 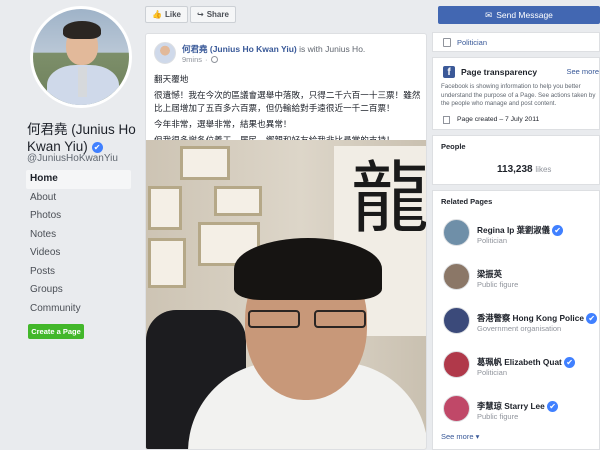 What do you see at coordinates (78, 198) in the screenshot?
I see `nav-item-about: About` at bounding box center [78, 198].